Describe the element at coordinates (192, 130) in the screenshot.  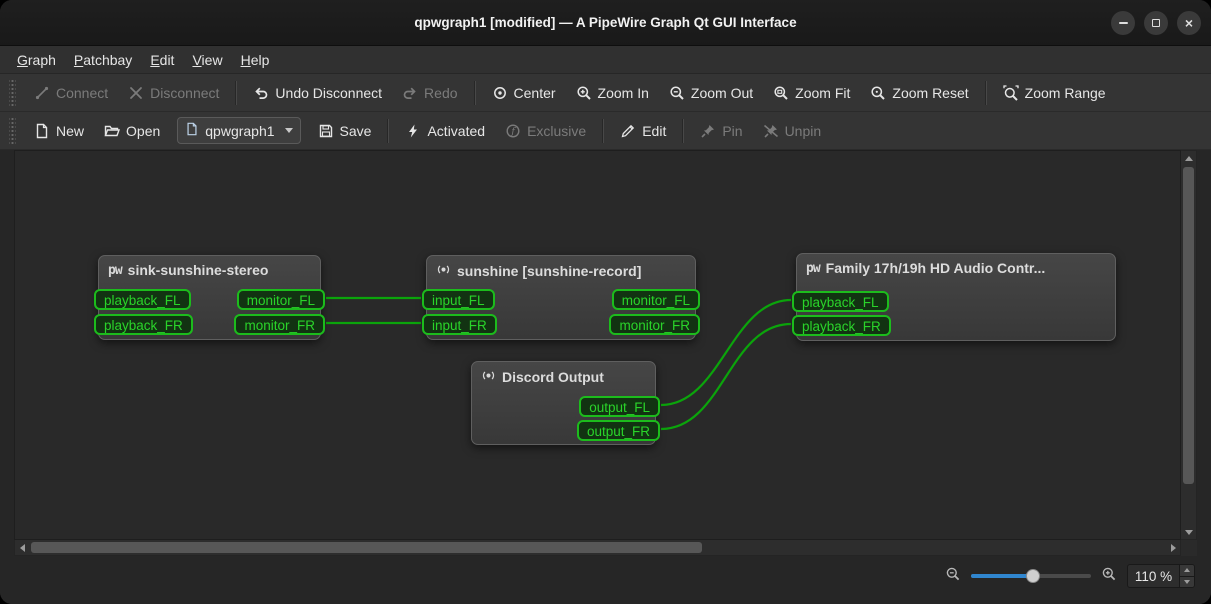
I see `file-icon` at that location.